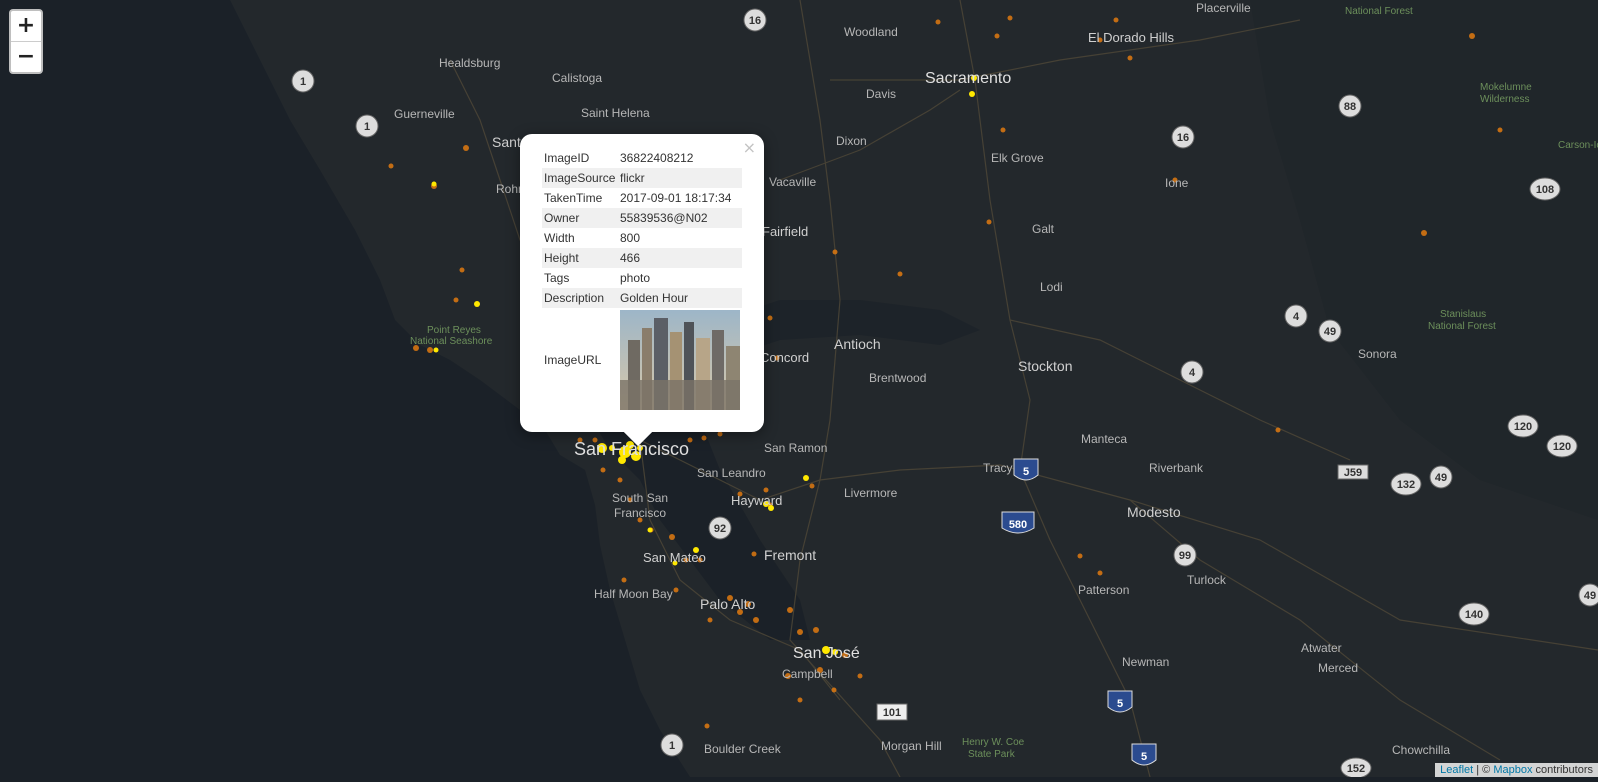  Describe the element at coordinates (1562, 770) in the screenshot. I see `attribution-contributors: contributors` at that location.